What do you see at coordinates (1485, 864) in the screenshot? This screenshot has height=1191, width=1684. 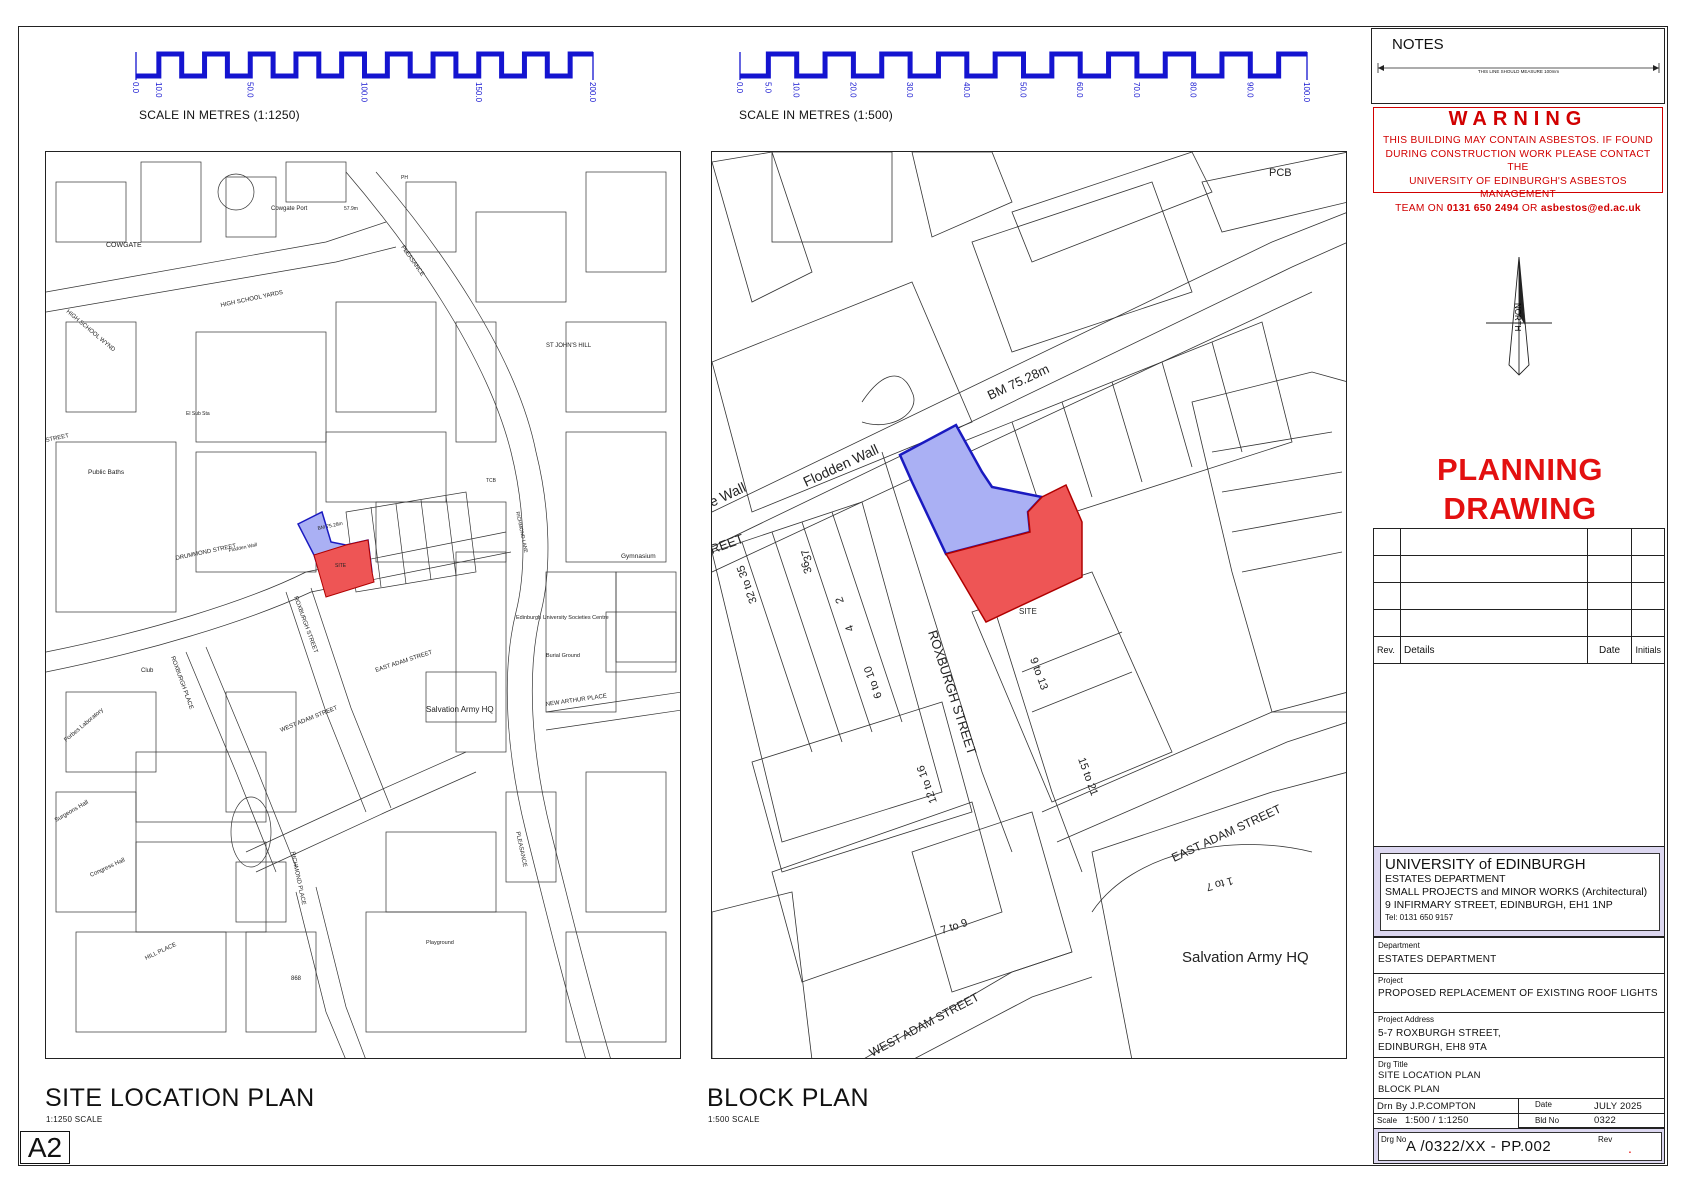 I see `university-name: UNIVERSITY of EDINBURGH` at bounding box center [1485, 864].